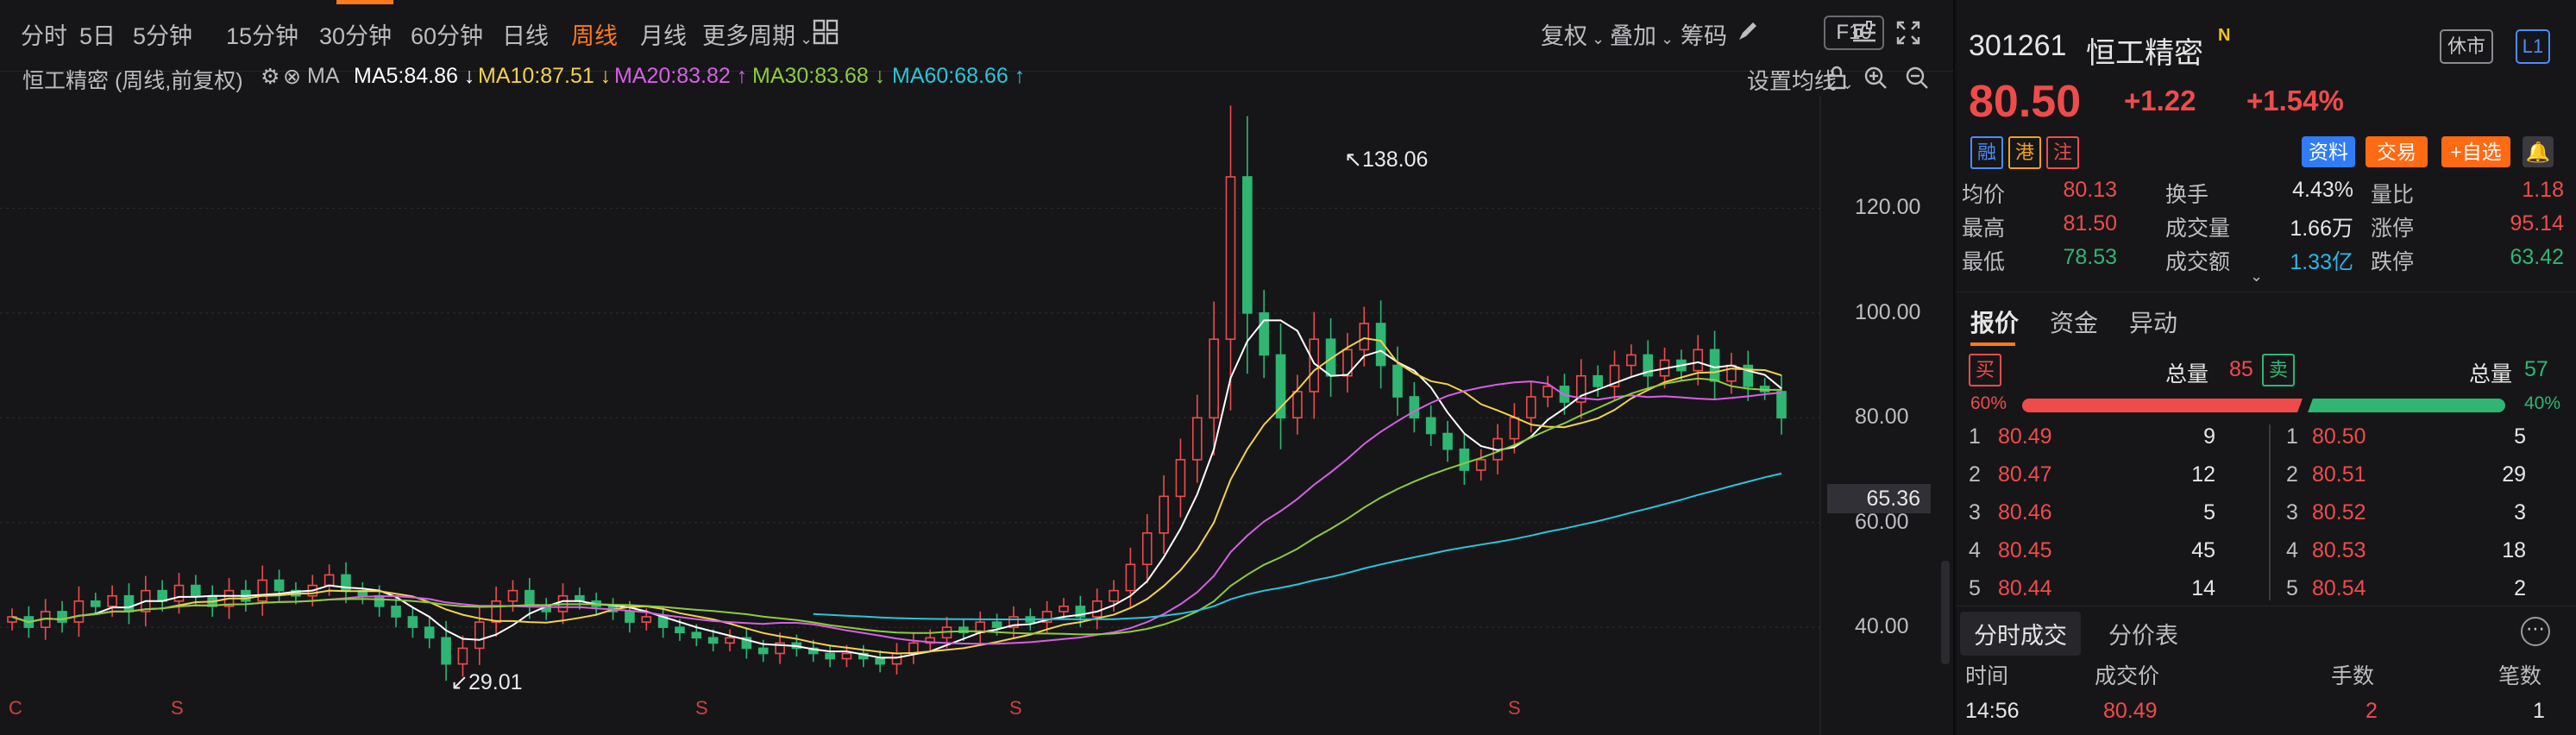 The image size is (2576, 735). Describe the element at coordinates (2187, 195) in the screenshot. I see `turnover-label: 换手` at that location.